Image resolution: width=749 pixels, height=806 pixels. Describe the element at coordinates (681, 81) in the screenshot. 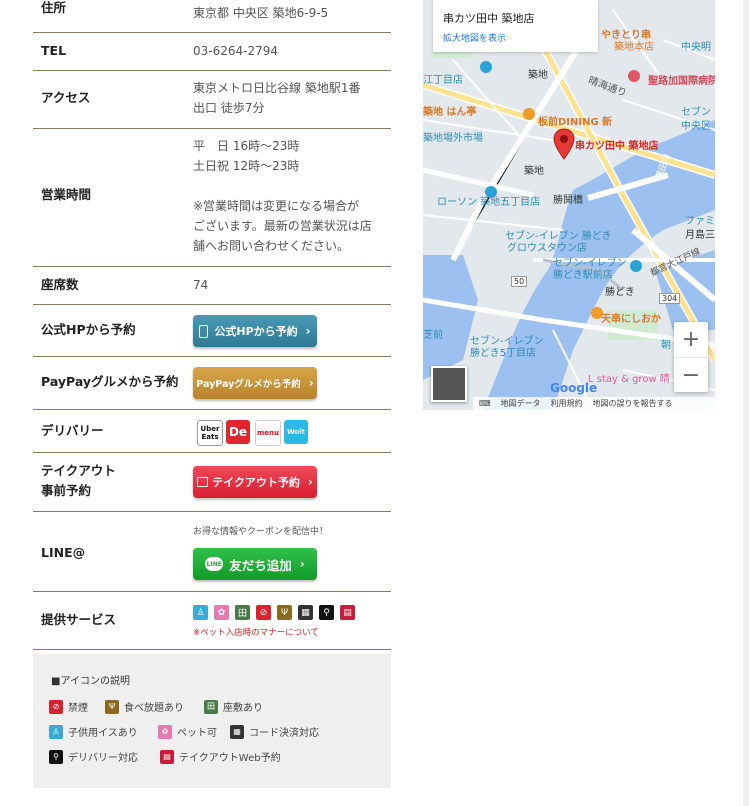

I see `map-label-seiroka-hospital: 聖路加国際病院` at that location.